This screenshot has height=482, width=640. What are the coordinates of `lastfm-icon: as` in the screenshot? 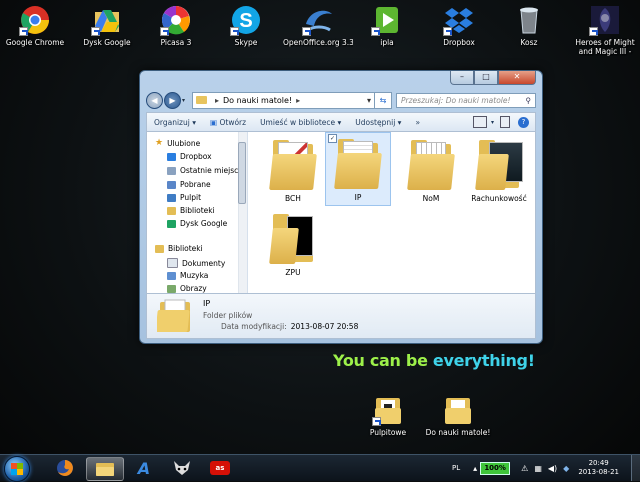 It's located at (220, 468).